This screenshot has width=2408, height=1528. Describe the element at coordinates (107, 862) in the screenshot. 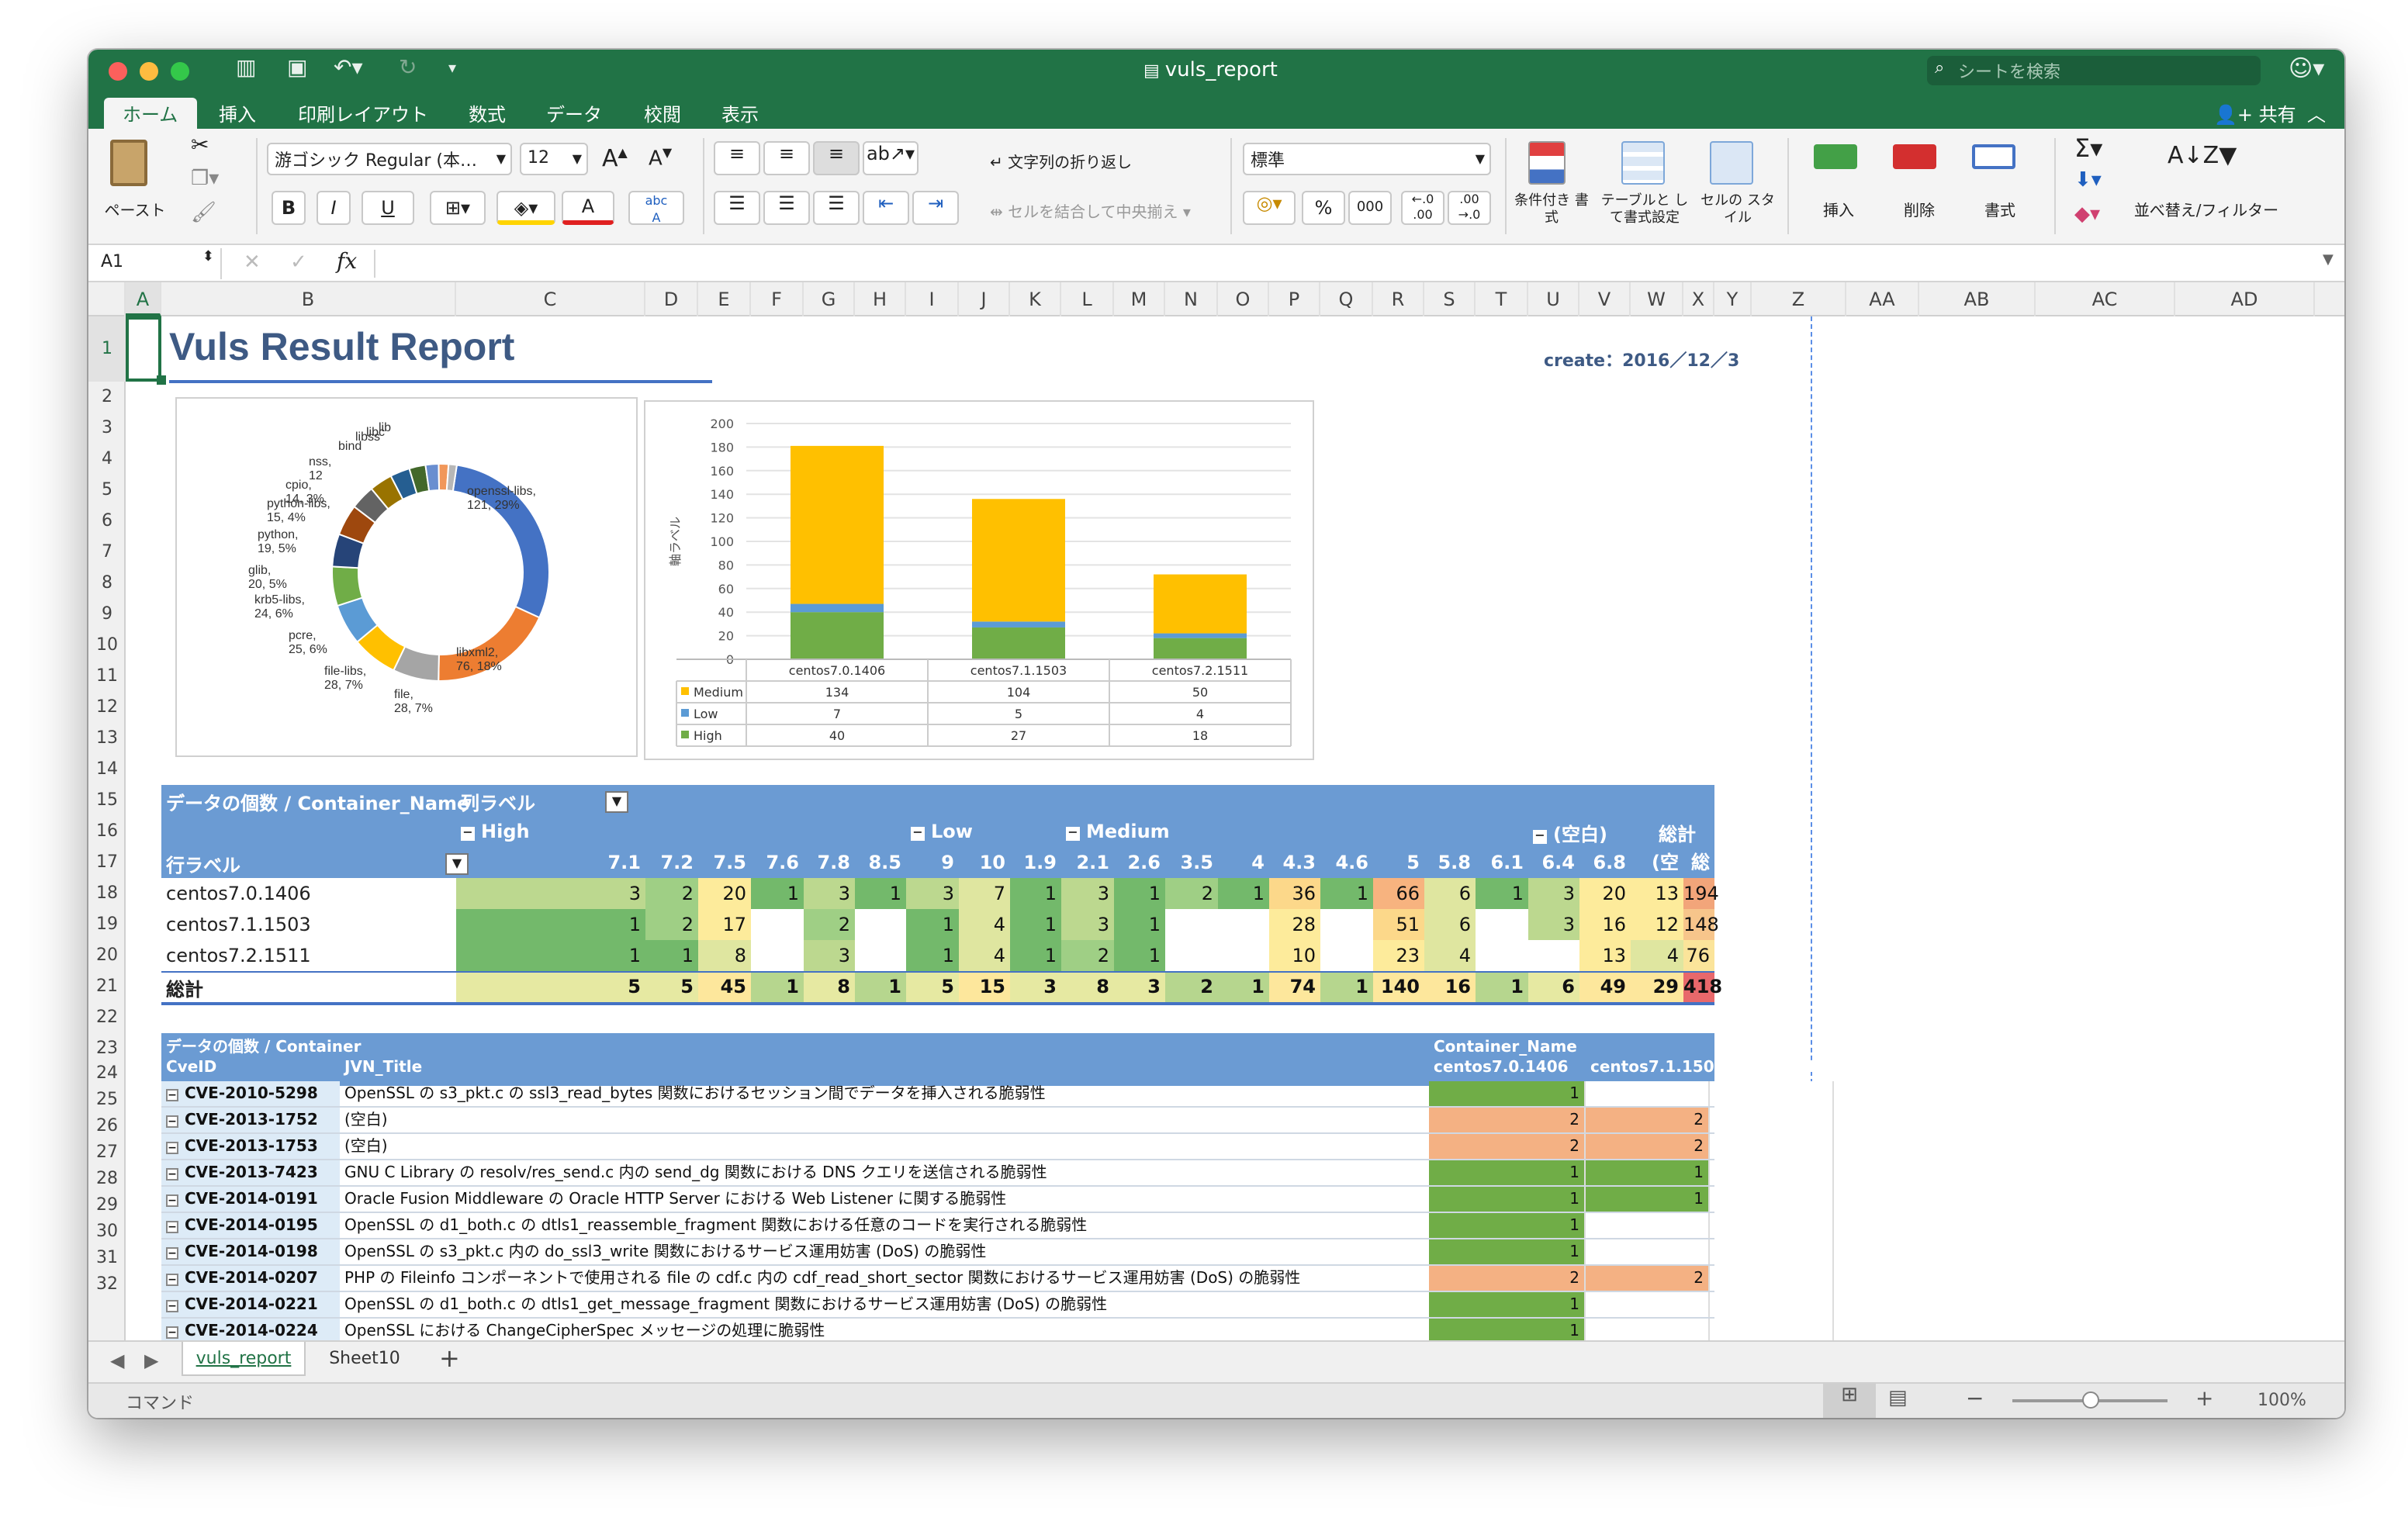

I see `row-header: 17` at that location.